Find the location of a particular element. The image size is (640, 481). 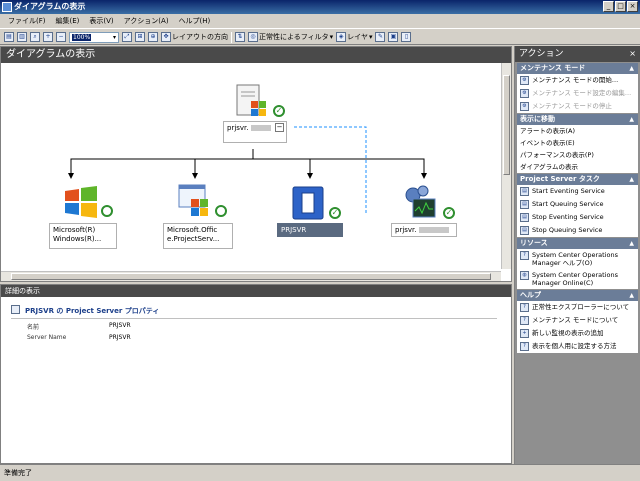

server-icon is located at coordinates (251, 100).